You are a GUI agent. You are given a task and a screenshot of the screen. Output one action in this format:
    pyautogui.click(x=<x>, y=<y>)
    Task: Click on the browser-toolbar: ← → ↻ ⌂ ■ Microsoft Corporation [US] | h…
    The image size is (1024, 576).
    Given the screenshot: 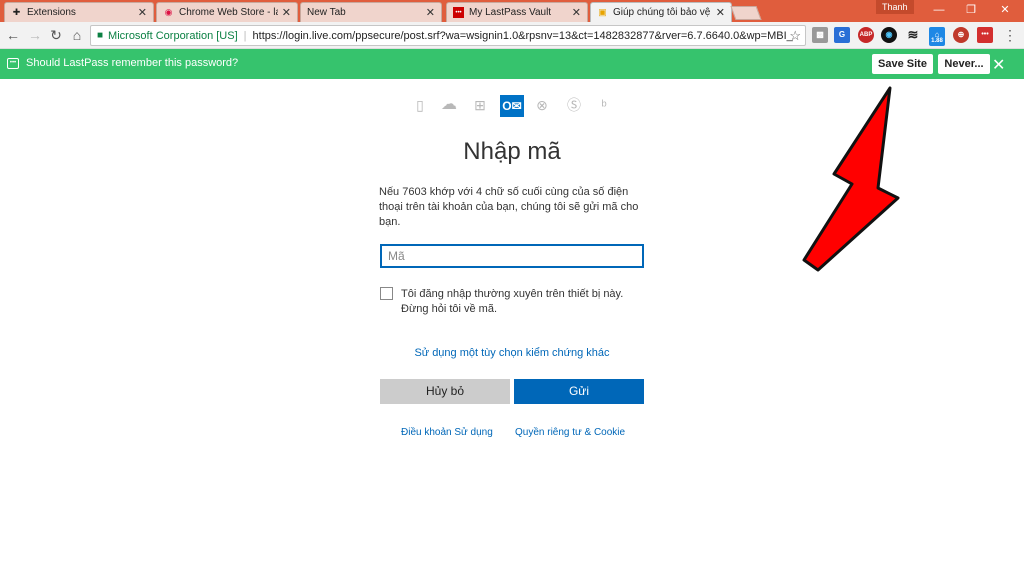 What is the action you would take?
    pyautogui.click(x=512, y=35)
    